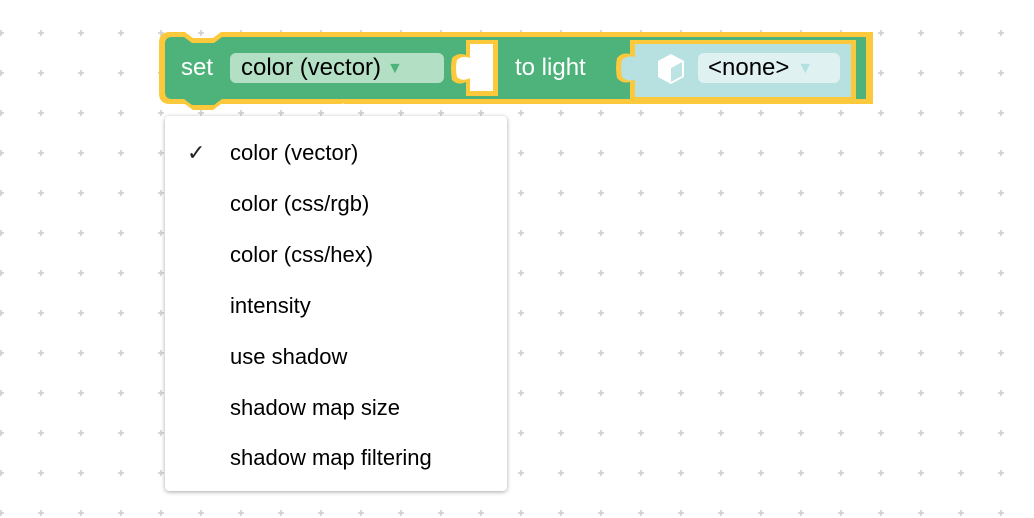 Image resolution: width=1034 pixels, height=518 pixels. Describe the element at coordinates (331, 457) in the screenshot. I see `menu-item-label: shadow map filtering` at that location.